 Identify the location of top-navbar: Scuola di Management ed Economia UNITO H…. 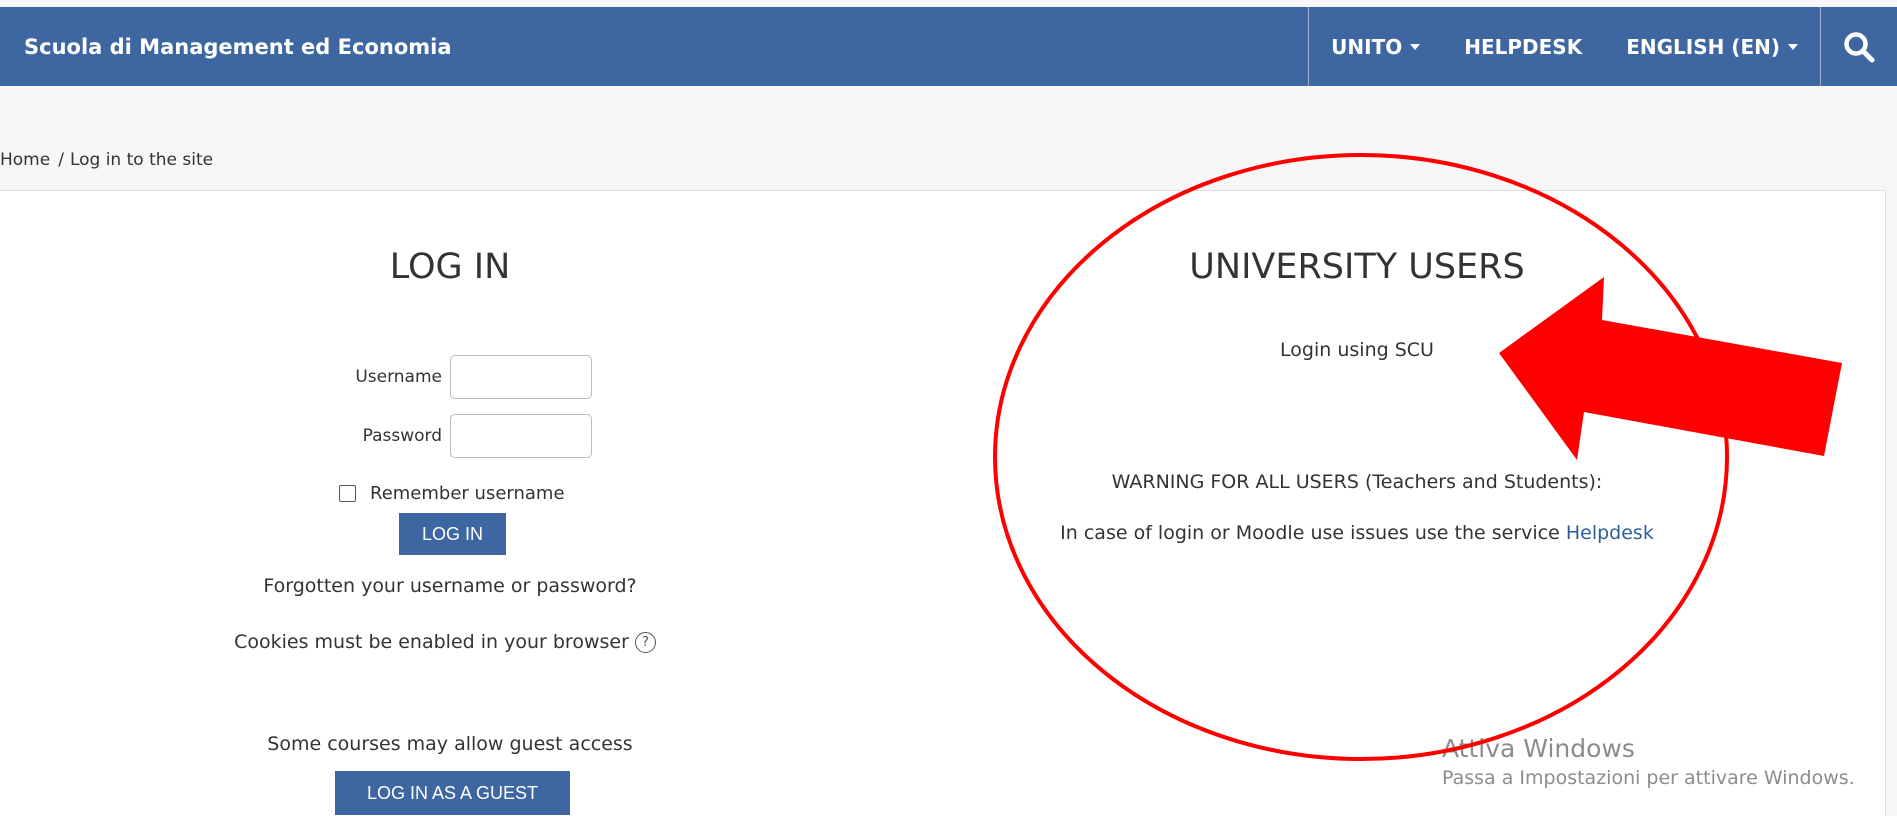
(948, 46).